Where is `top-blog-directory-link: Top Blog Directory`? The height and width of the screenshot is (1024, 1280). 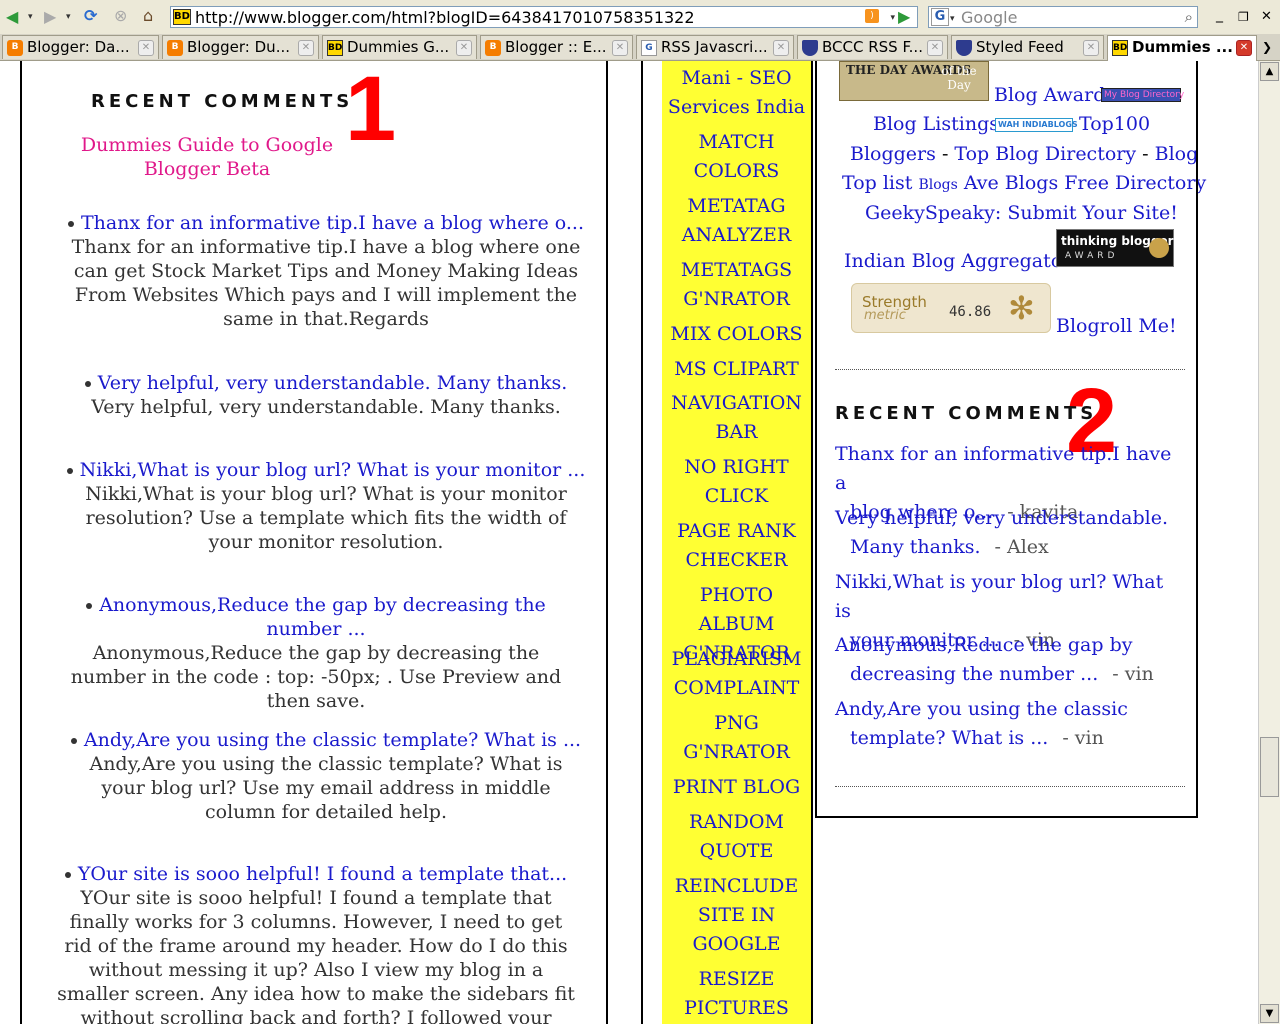 top-blog-directory-link: Top Blog Directory is located at coordinates (1045, 154).